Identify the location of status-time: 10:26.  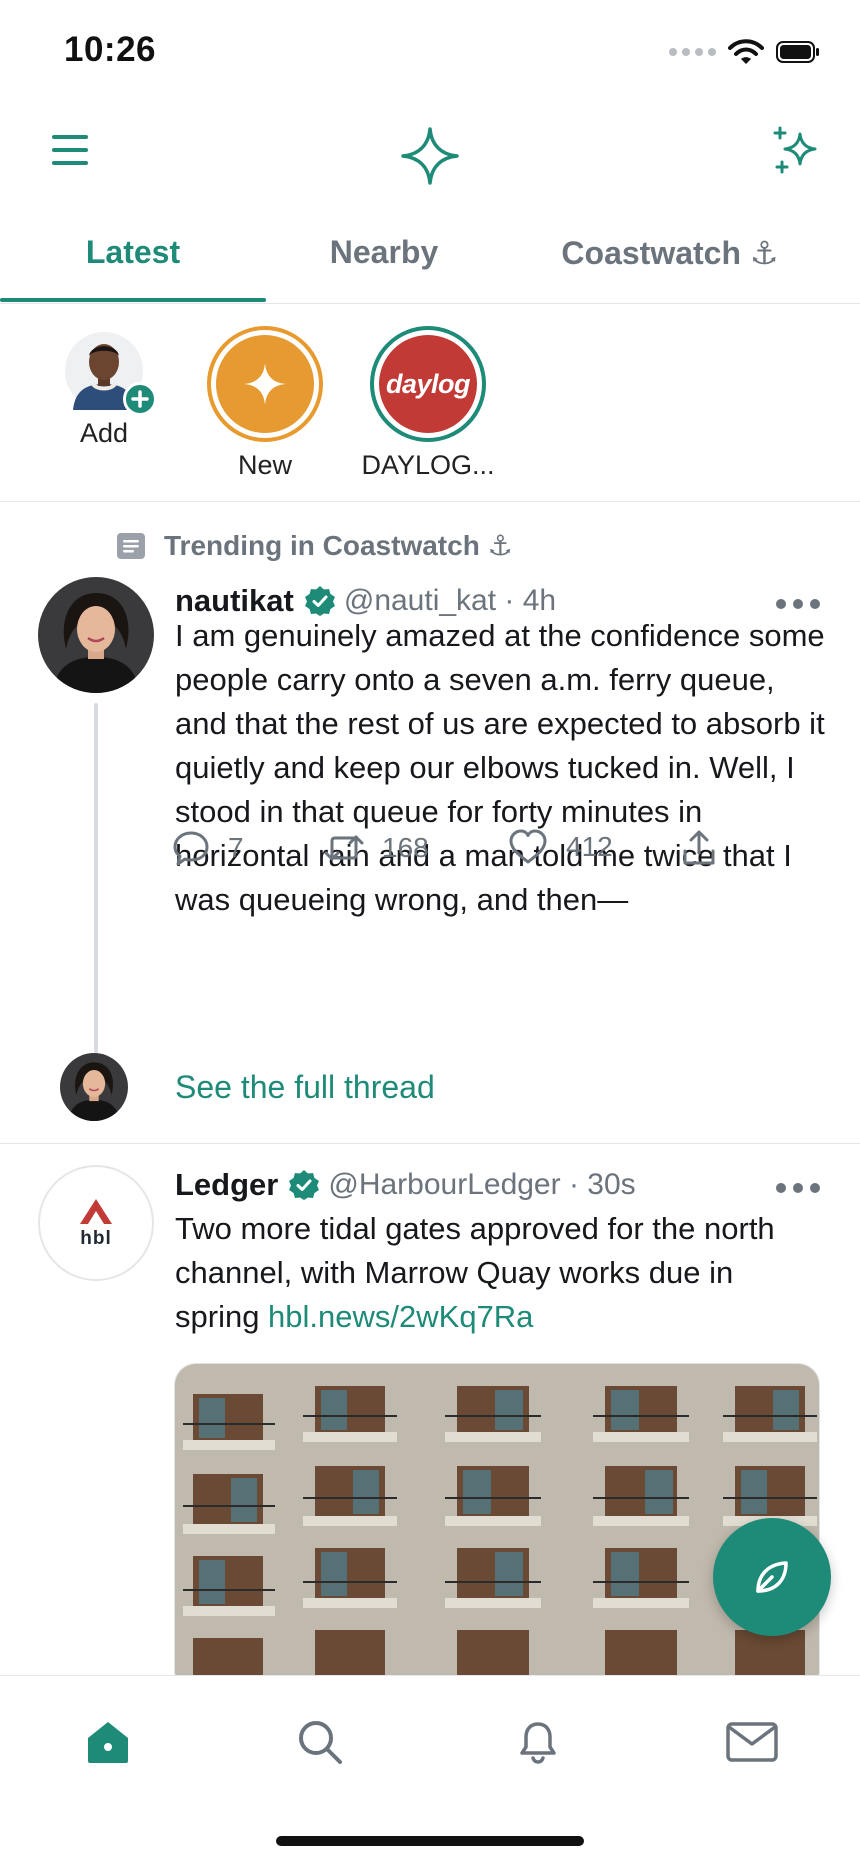
(110, 49).